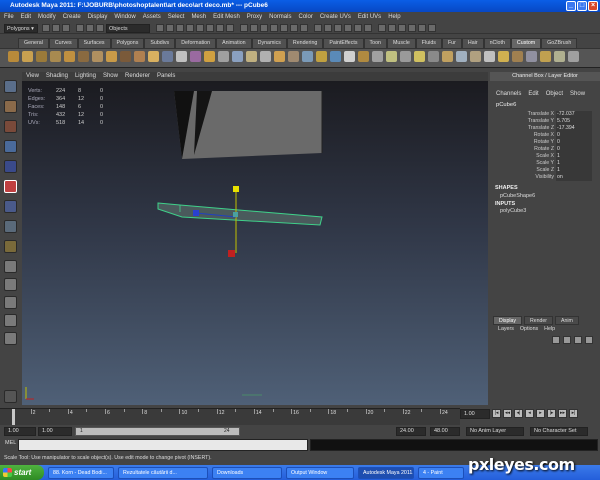 This screenshot has height=480, width=600. Describe the element at coordinates (10, 396) in the screenshot. I see `hypershade-icon` at that location.